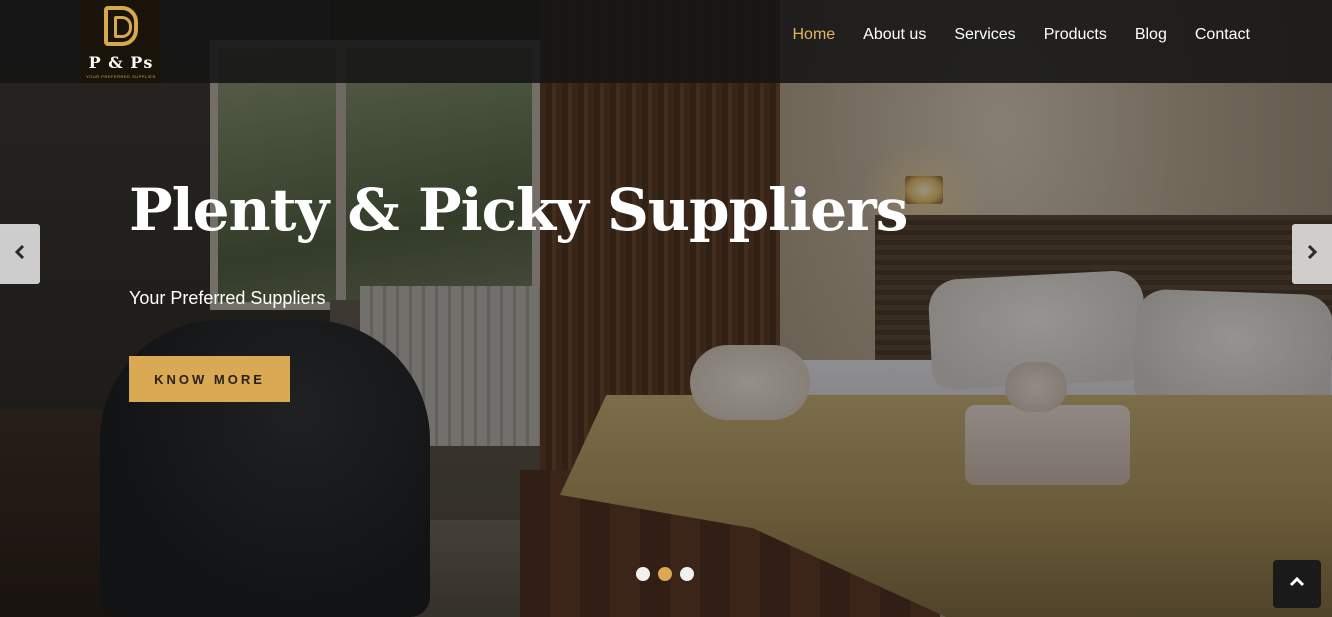 This screenshot has width=1332, height=617. What do you see at coordinates (121, 26) in the screenshot?
I see `logo-mark-icon` at bounding box center [121, 26].